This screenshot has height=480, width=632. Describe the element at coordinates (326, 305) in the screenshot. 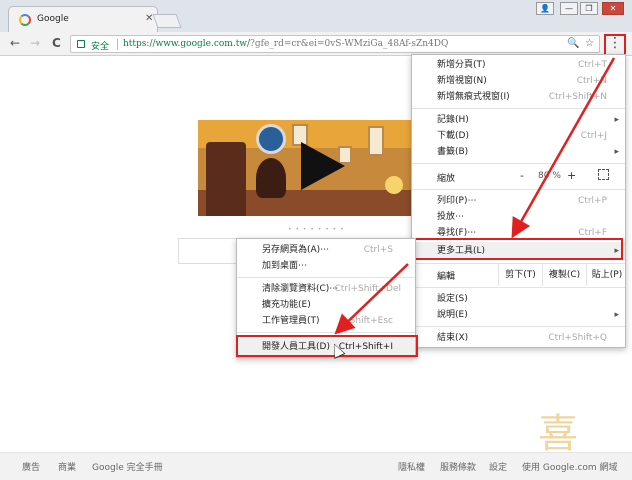

I see `submenu-item-extensions: 擴充功能(E)` at that location.